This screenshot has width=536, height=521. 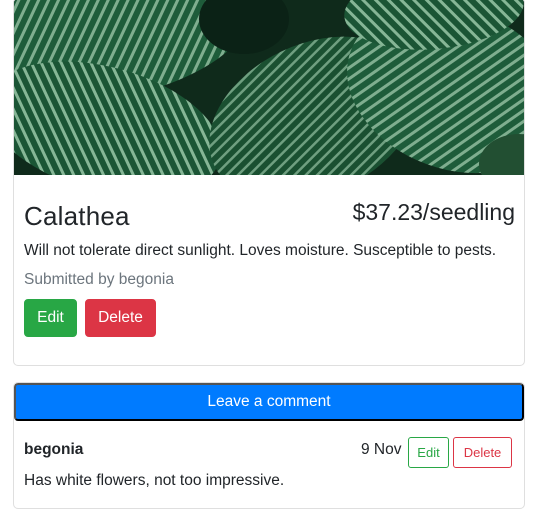 What do you see at coordinates (154, 480) in the screenshot?
I see `comment-text: Has white flowers, not too impressive.` at bounding box center [154, 480].